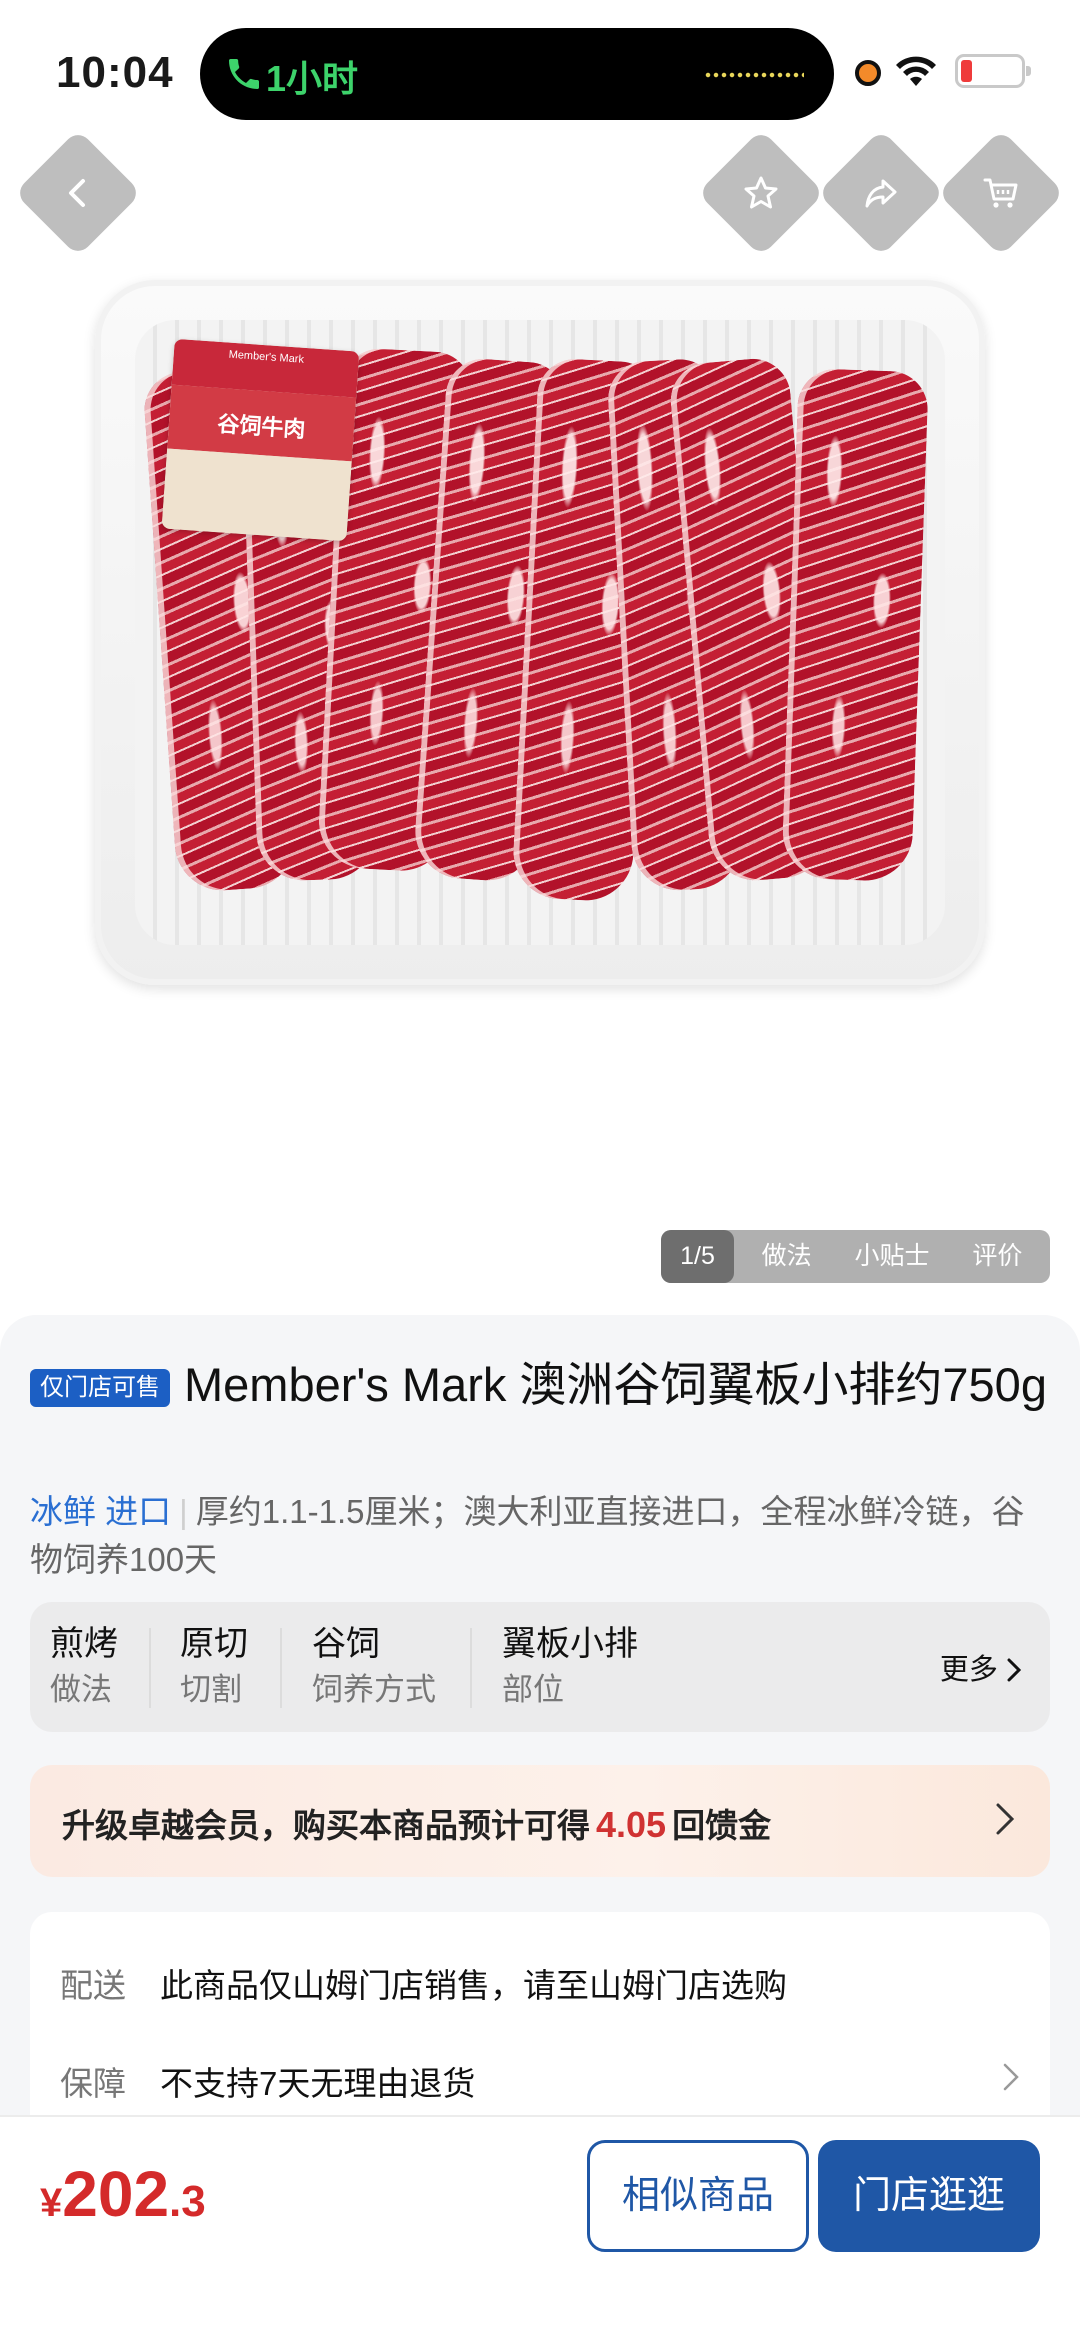  What do you see at coordinates (993, 71) in the screenshot?
I see `battery-icon` at bounding box center [993, 71].